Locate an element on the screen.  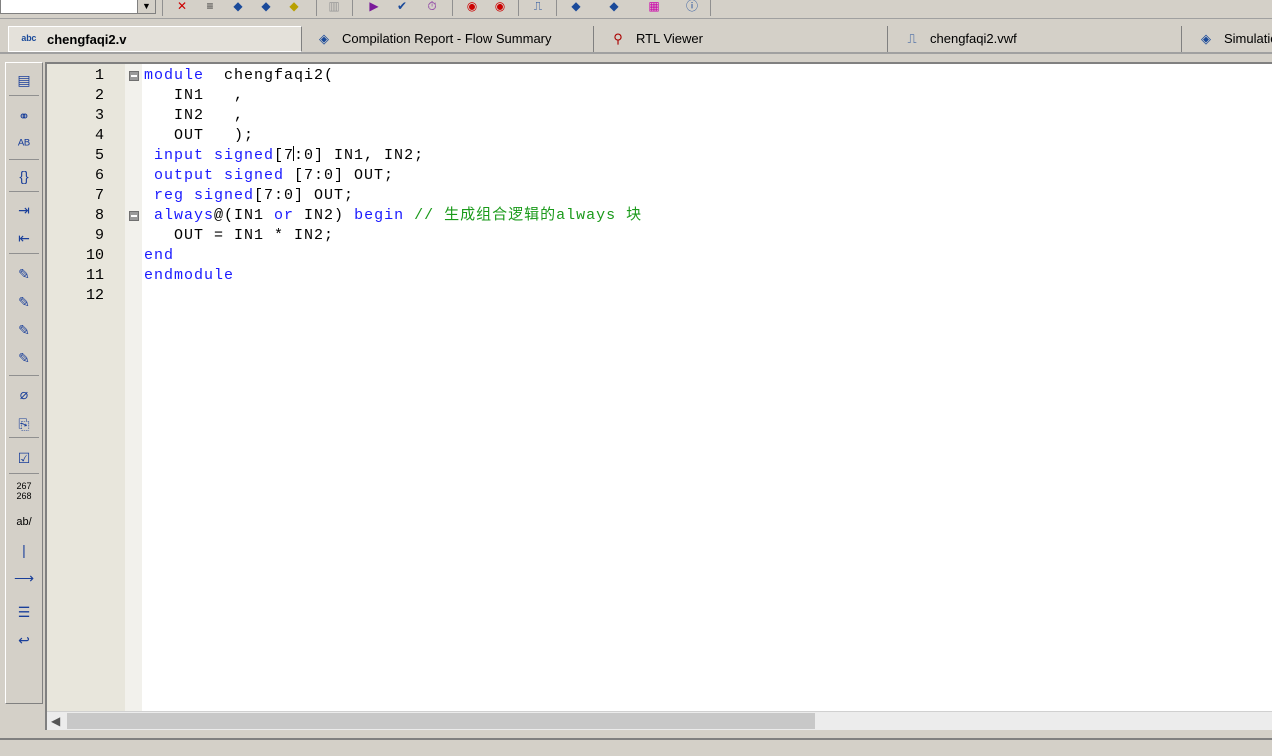
code-text: [7:0] OUT; is located at coordinates (339, 175).